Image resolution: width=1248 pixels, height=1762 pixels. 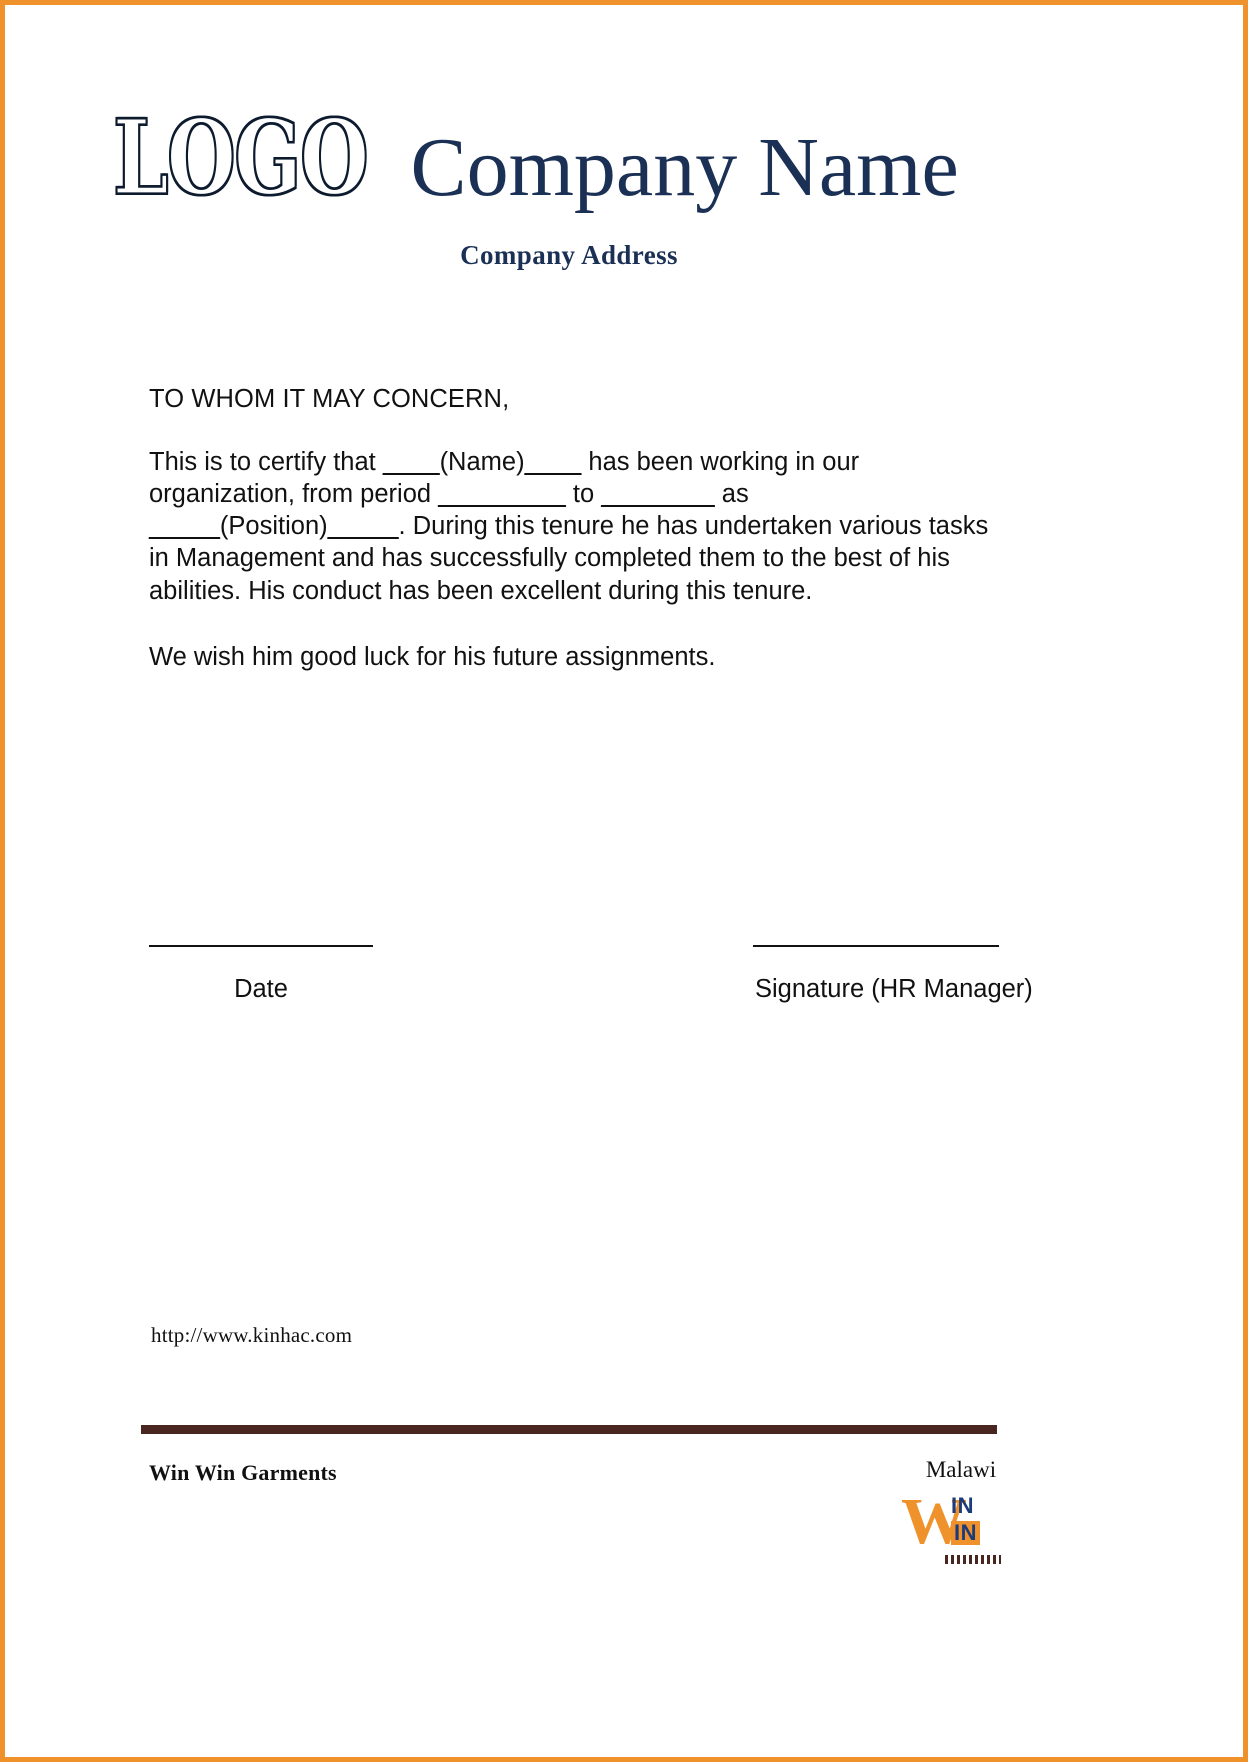 What do you see at coordinates (973, 1559) in the screenshot?
I see `winwin-base-stripes-icon` at bounding box center [973, 1559].